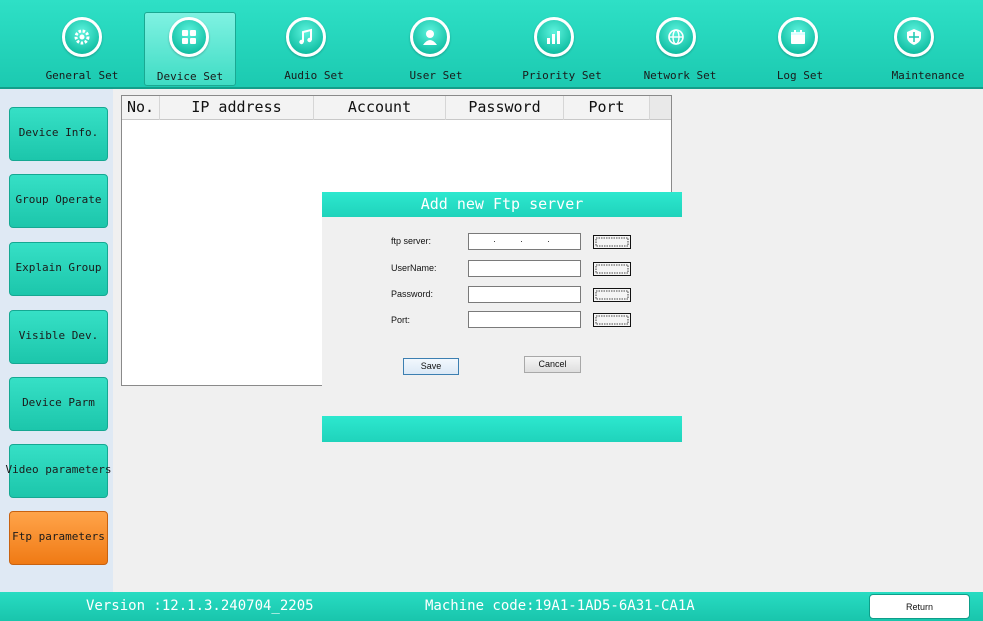 This screenshot has height=621, width=983. I want to click on cancel-button: Cancel, so click(552, 364).